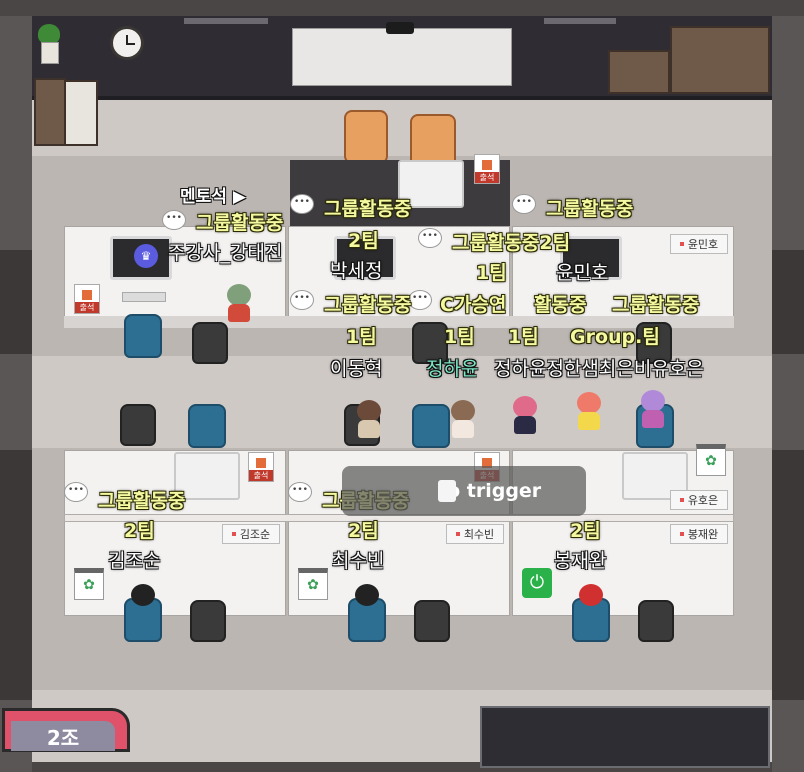  Describe the element at coordinates (580, 561) in the screenshot. I see `player-name: 봉재완` at that location.